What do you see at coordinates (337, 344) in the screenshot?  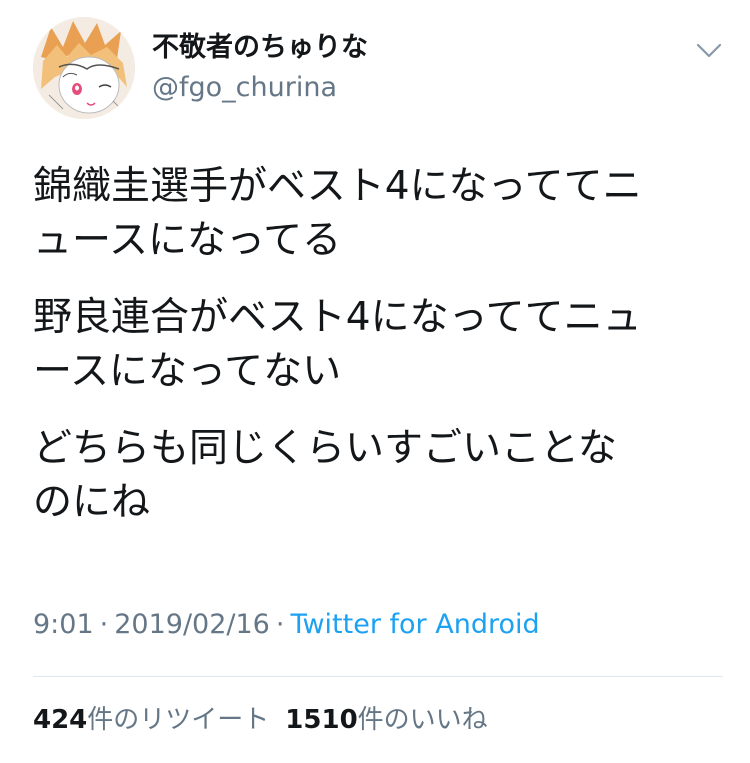 I see `tweet-paragraph-2: 野良連合がベスト4になっててニュ ースになってない` at bounding box center [337, 344].